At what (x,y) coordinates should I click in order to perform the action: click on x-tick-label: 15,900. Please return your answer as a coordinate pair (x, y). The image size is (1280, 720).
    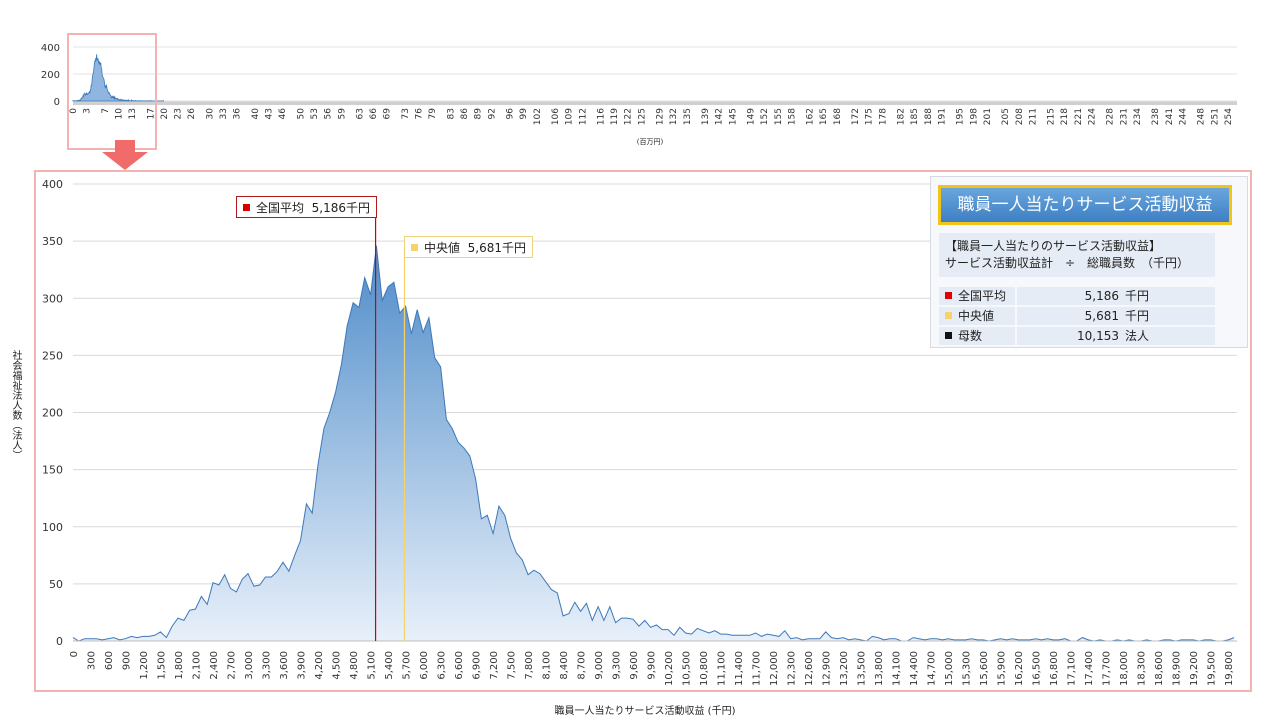
    Looking at the image, I should click on (1002, 668).